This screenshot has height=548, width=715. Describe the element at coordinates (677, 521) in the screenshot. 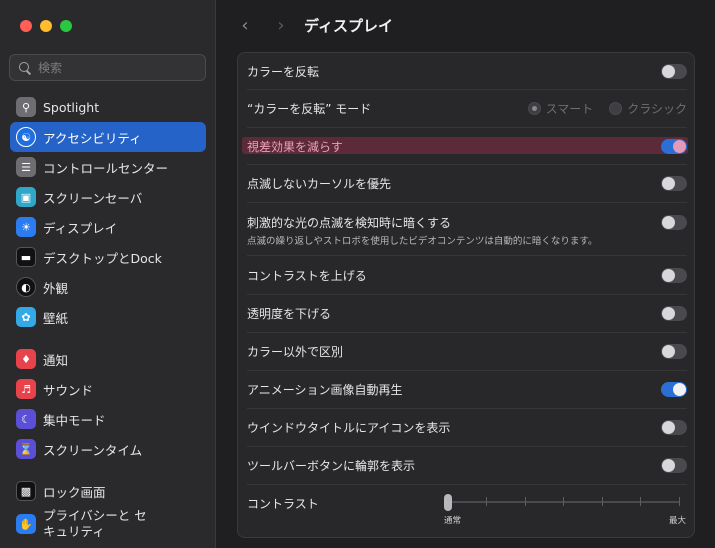

I see `slider-max-label: 最大` at that location.